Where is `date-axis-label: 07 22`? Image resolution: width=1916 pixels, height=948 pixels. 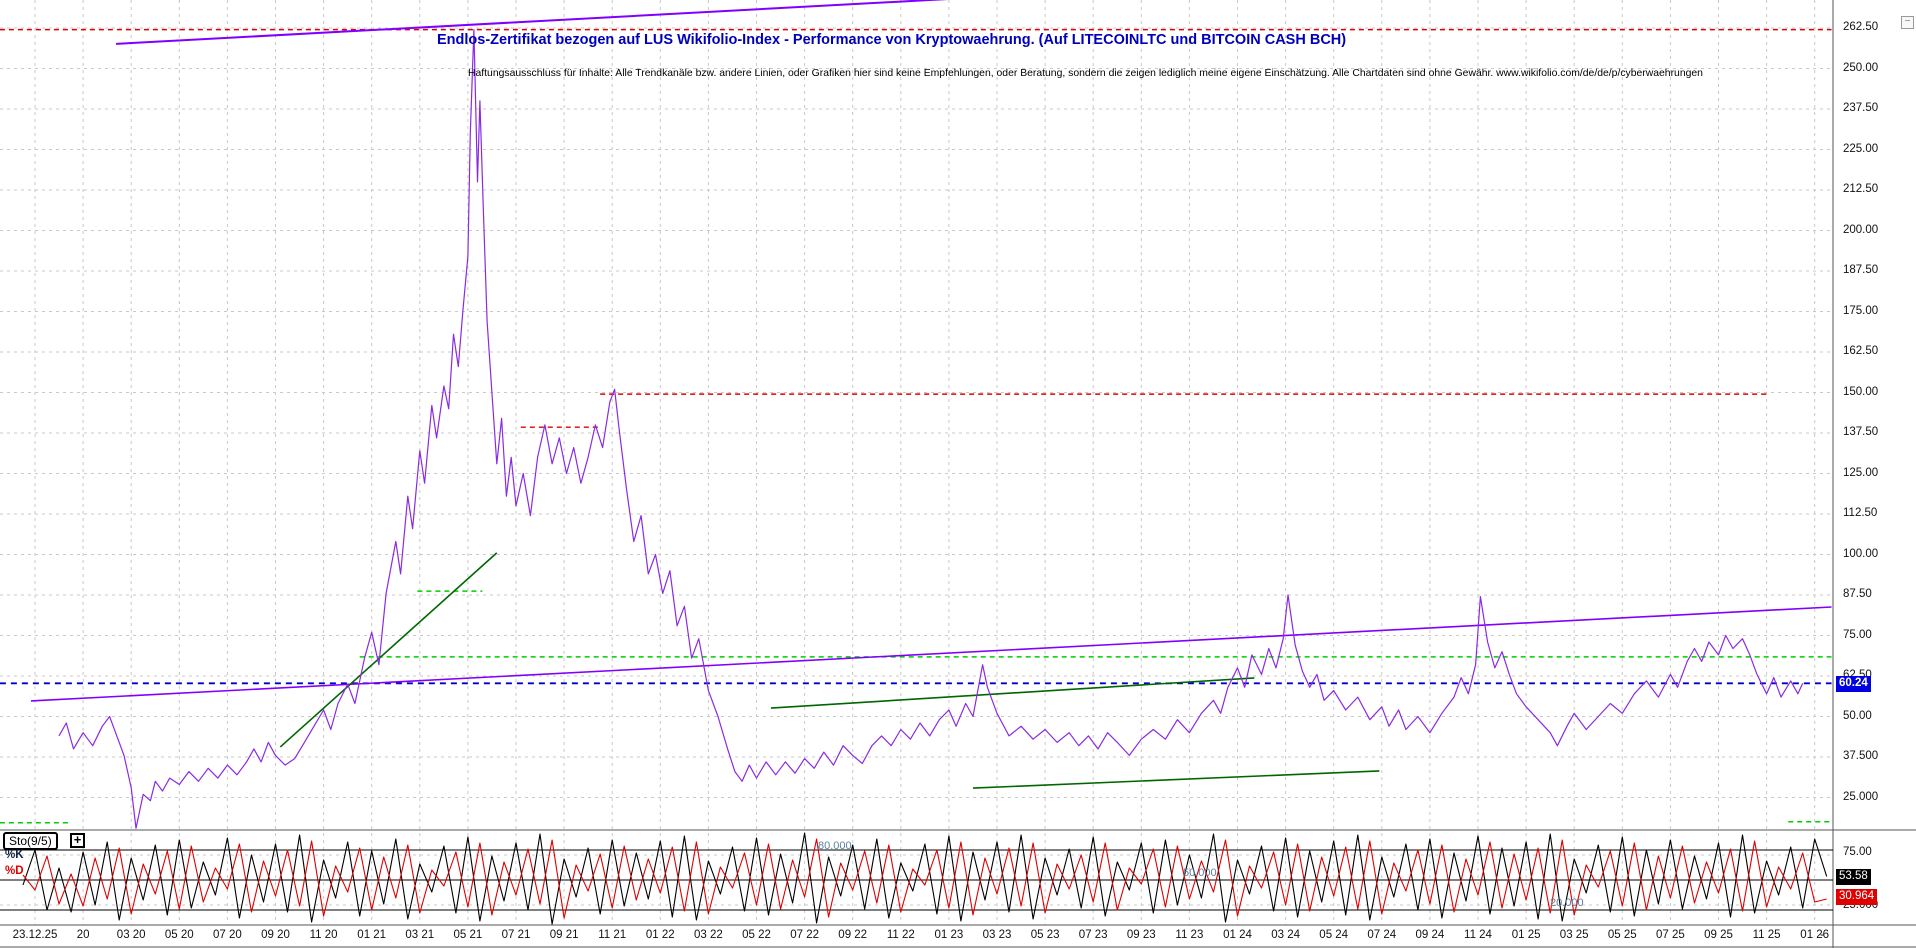 date-axis-label: 07 22 is located at coordinates (804, 935).